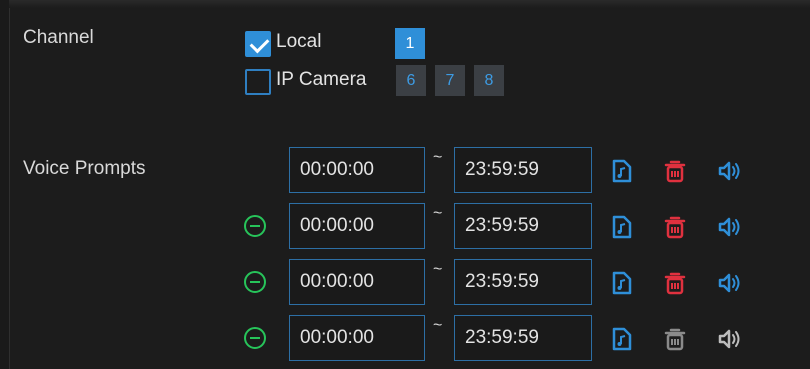 This screenshot has height=369, width=810. What do you see at coordinates (450, 80) in the screenshot?
I see `channel-chip-7: 7` at bounding box center [450, 80].